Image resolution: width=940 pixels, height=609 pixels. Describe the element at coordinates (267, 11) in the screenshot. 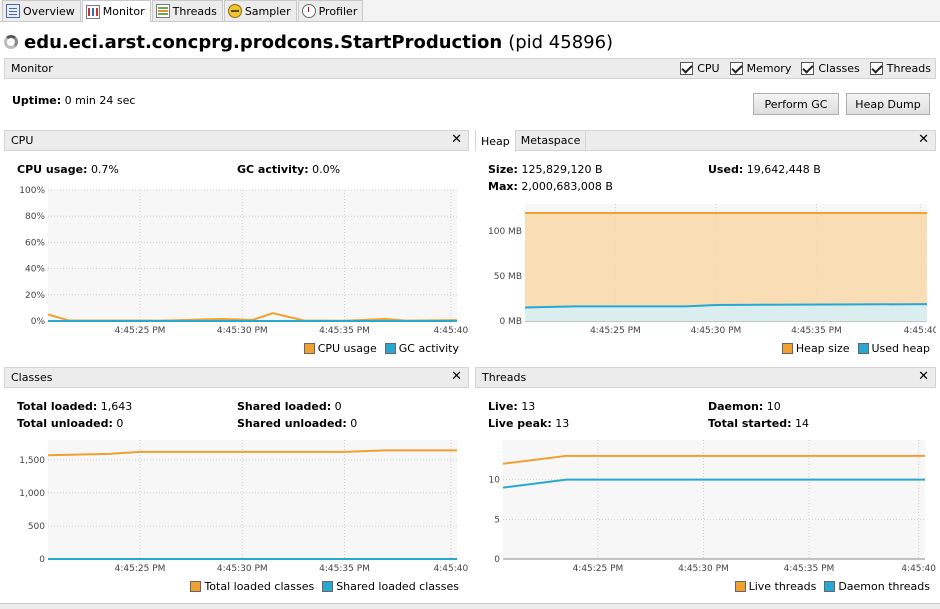

I see `tab-label: Sampler` at that location.